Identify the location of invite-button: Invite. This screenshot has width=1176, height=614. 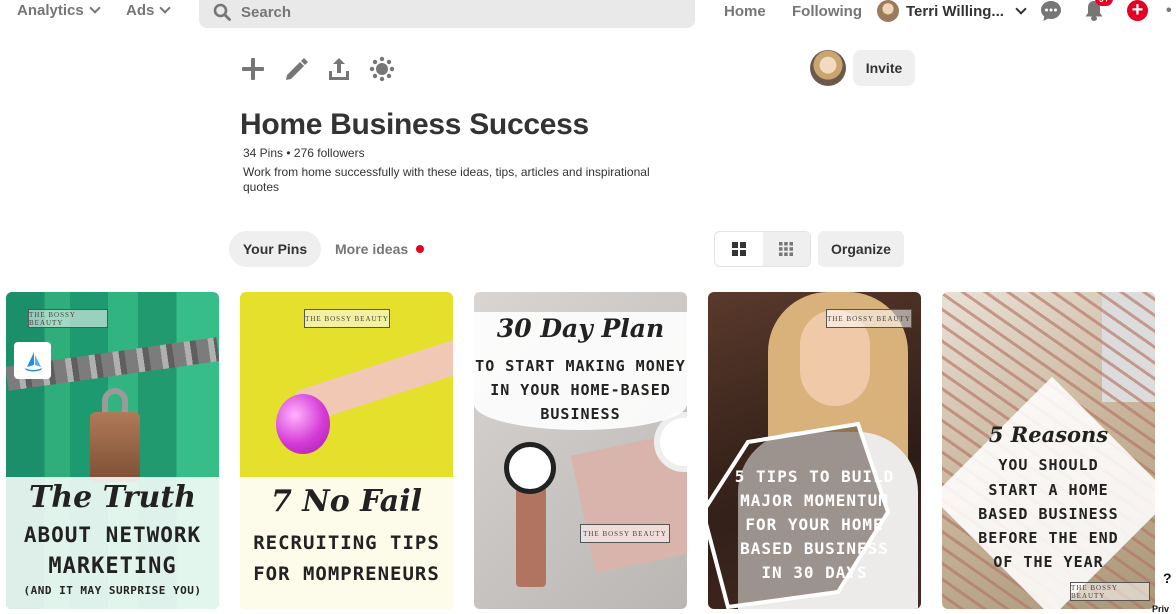
(884, 68).